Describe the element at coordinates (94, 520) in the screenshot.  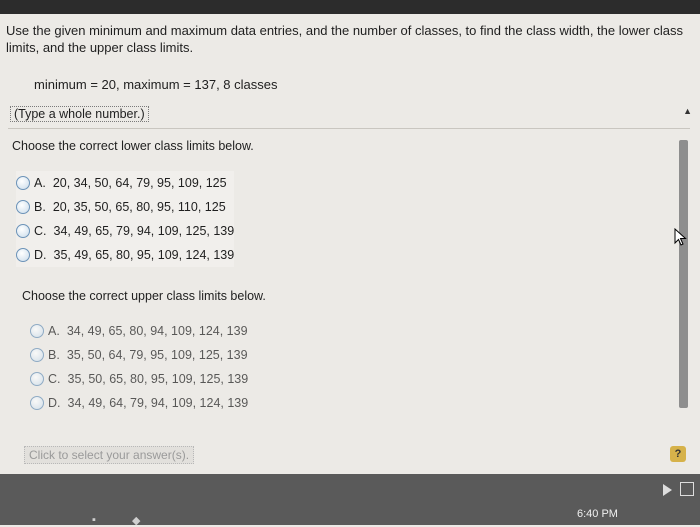
I see `taskbar-app-icon: ▪` at that location.